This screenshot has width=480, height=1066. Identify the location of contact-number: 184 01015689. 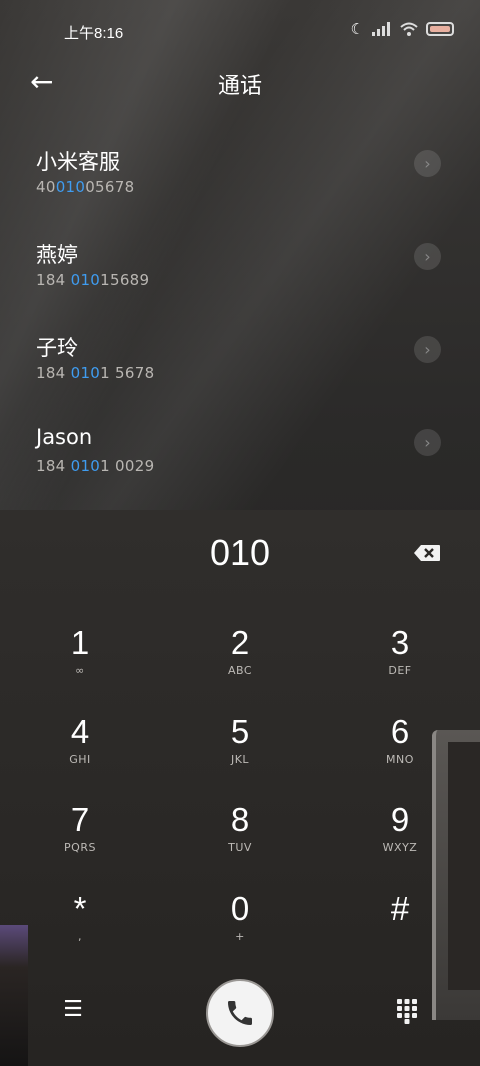
(93, 280).